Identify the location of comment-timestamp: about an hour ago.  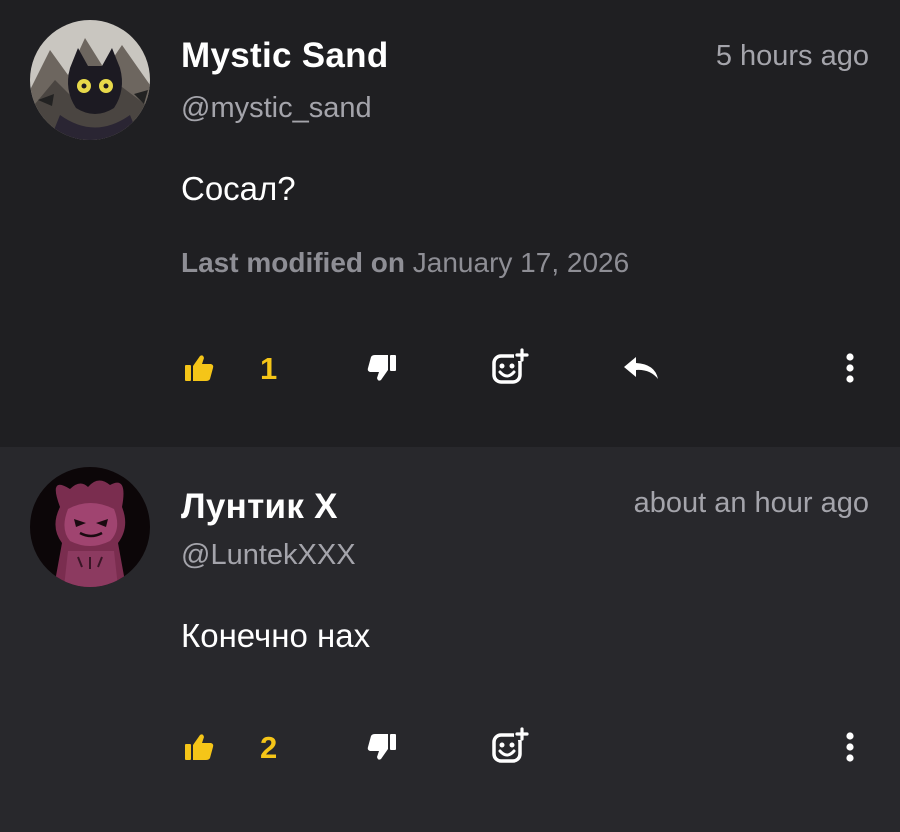
(751, 503).